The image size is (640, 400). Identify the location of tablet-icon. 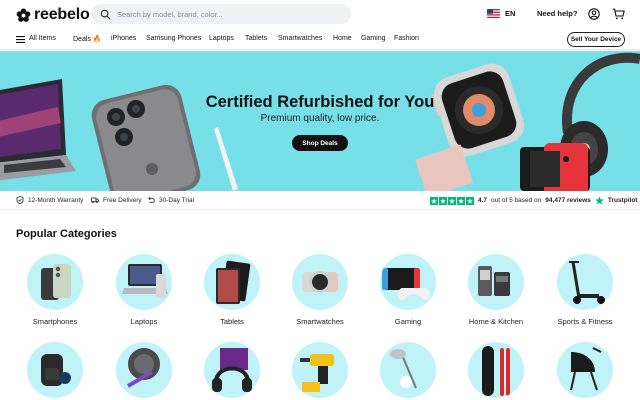
(233, 282).